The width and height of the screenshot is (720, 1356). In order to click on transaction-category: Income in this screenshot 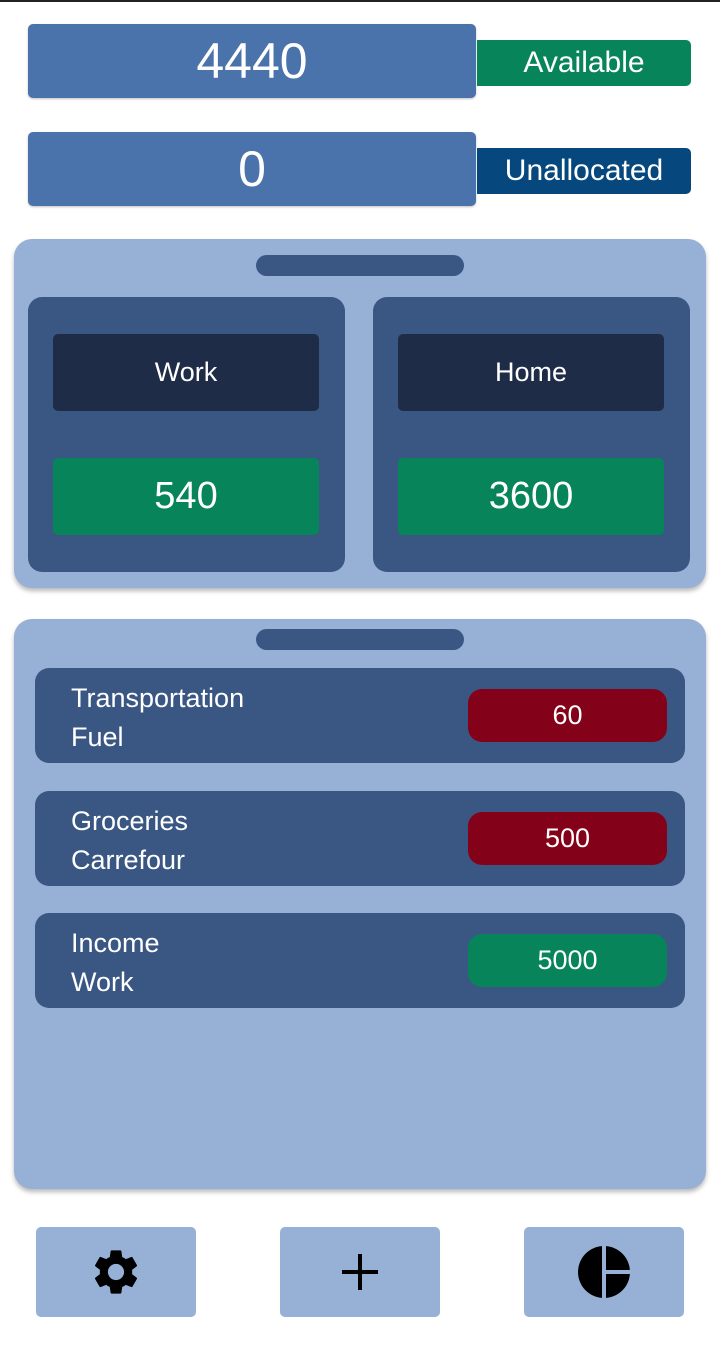, I will do `click(115, 943)`.